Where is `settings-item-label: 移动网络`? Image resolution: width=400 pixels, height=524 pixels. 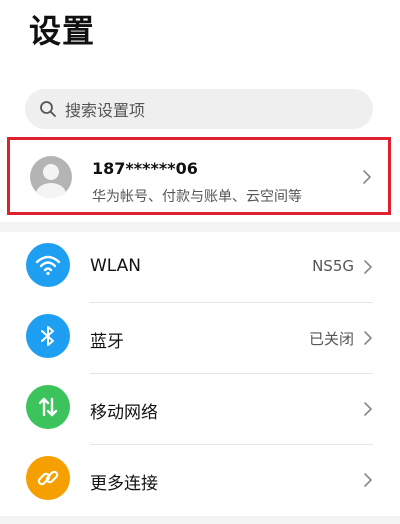 settings-item-label: 移动网络 is located at coordinates (124, 413).